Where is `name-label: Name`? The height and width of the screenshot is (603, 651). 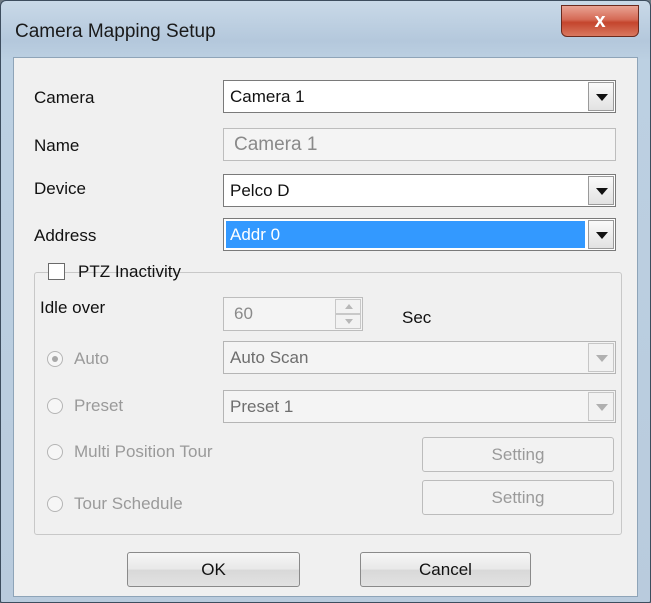 name-label: Name is located at coordinates (57, 145).